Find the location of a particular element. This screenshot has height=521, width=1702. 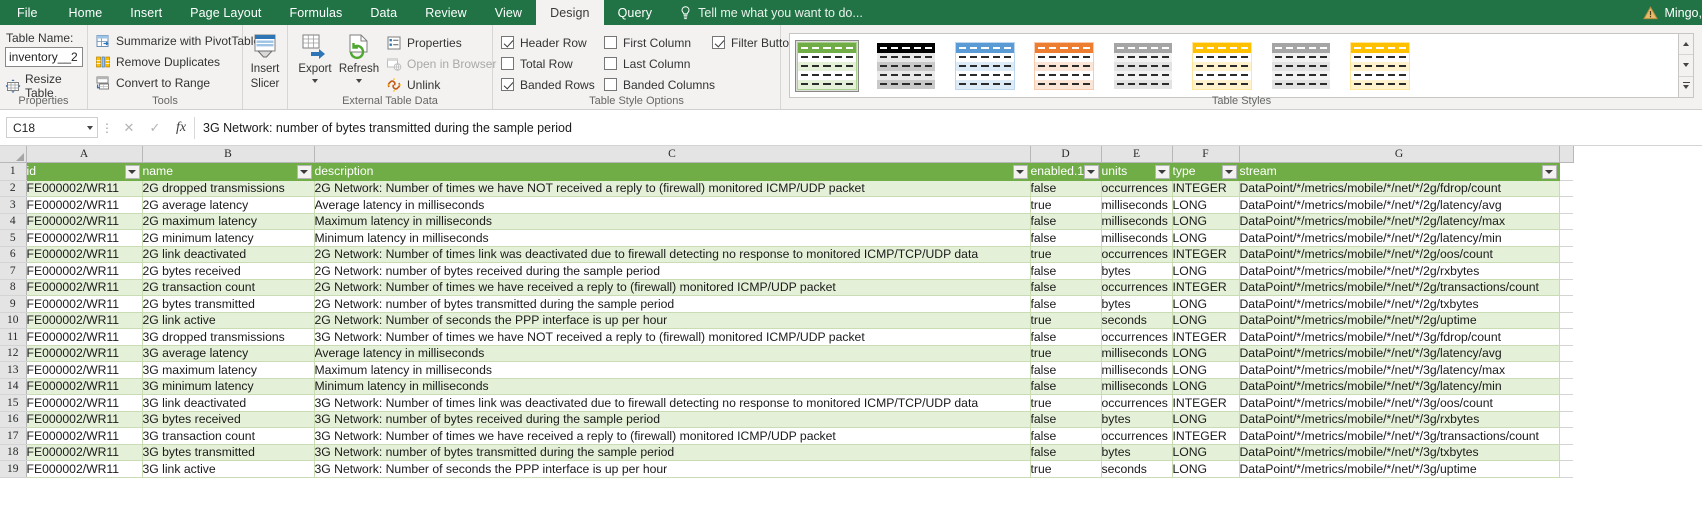

cell-F10: LONG is located at coordinates (1206, 320).